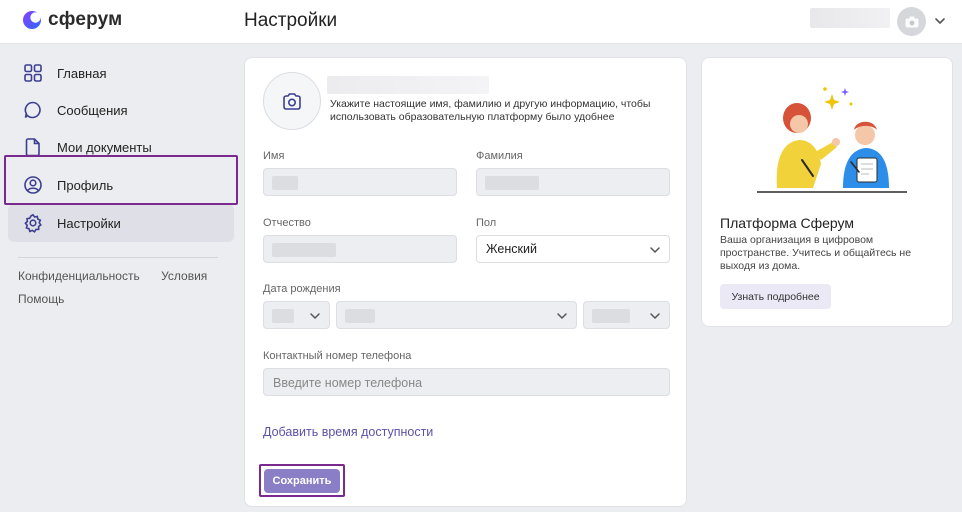 This screenshot has height=512, width=962. I want to click on terms-link: Условия, so click(184, 276).